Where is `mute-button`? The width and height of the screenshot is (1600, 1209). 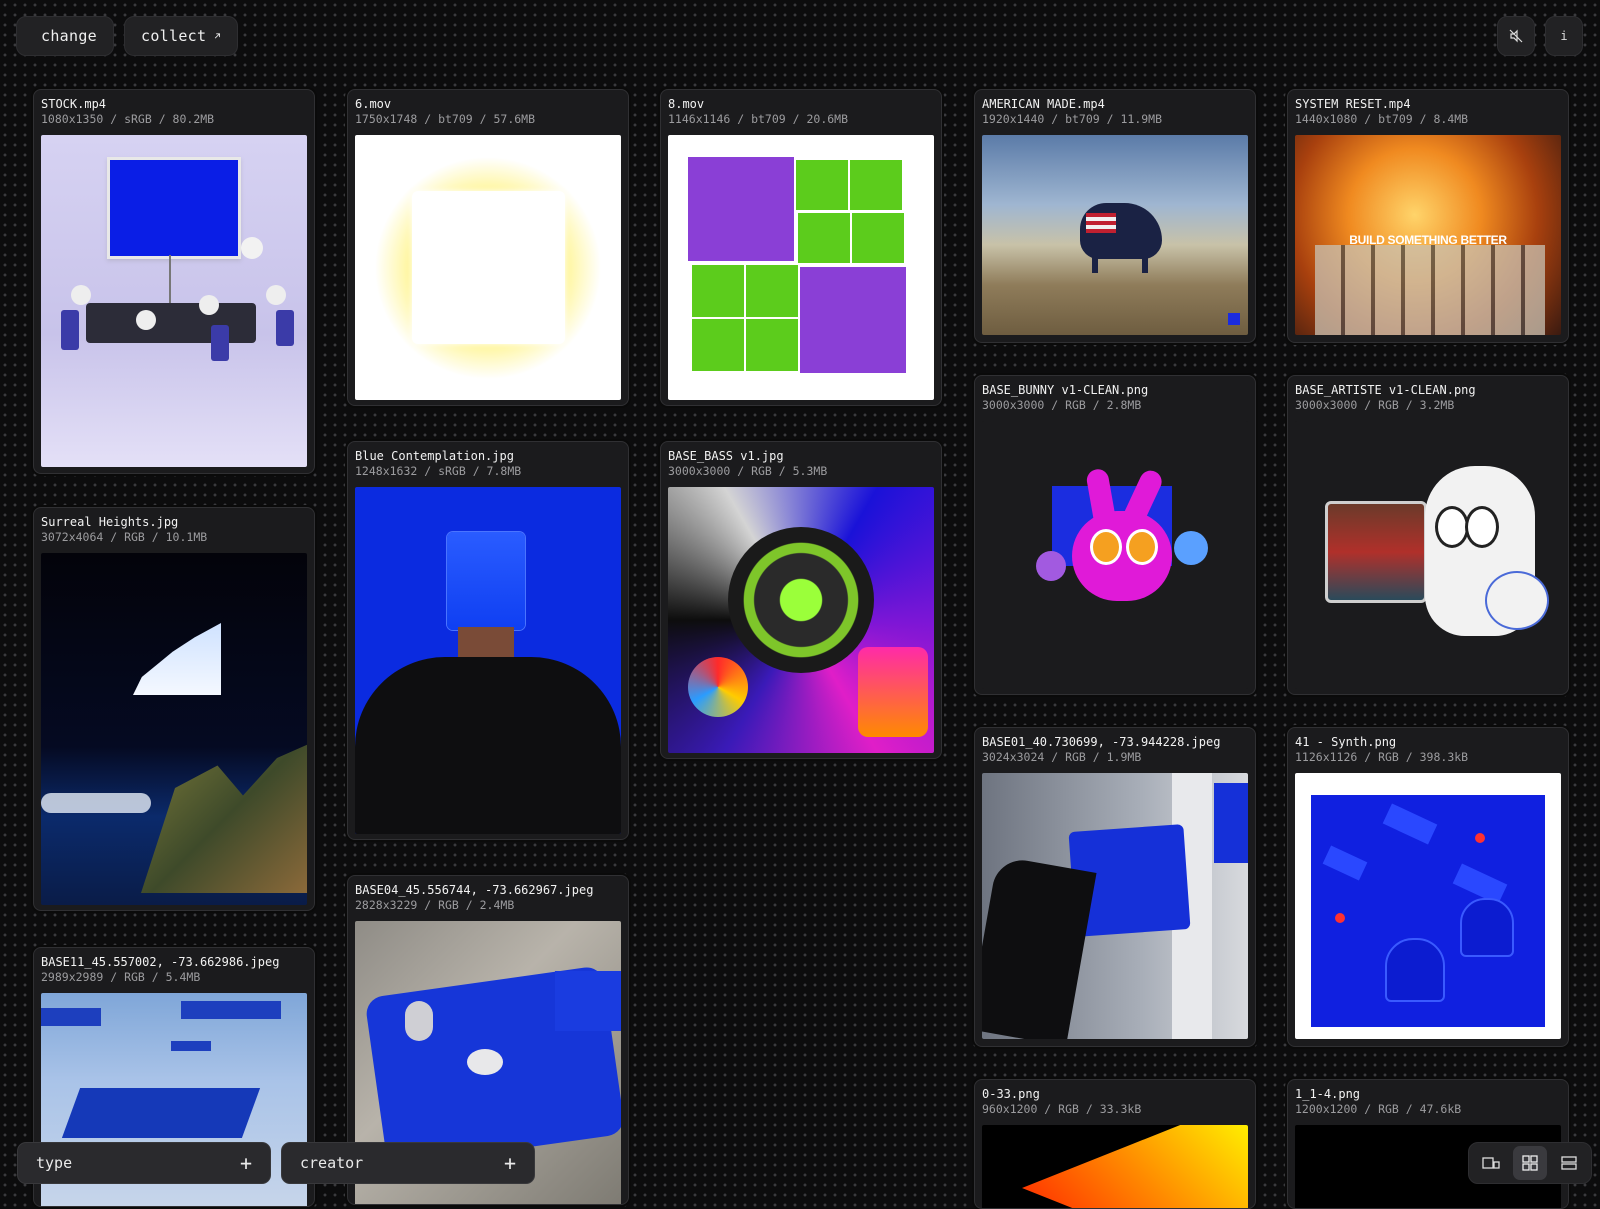 mute-button is located at coordinates (1516, 36).